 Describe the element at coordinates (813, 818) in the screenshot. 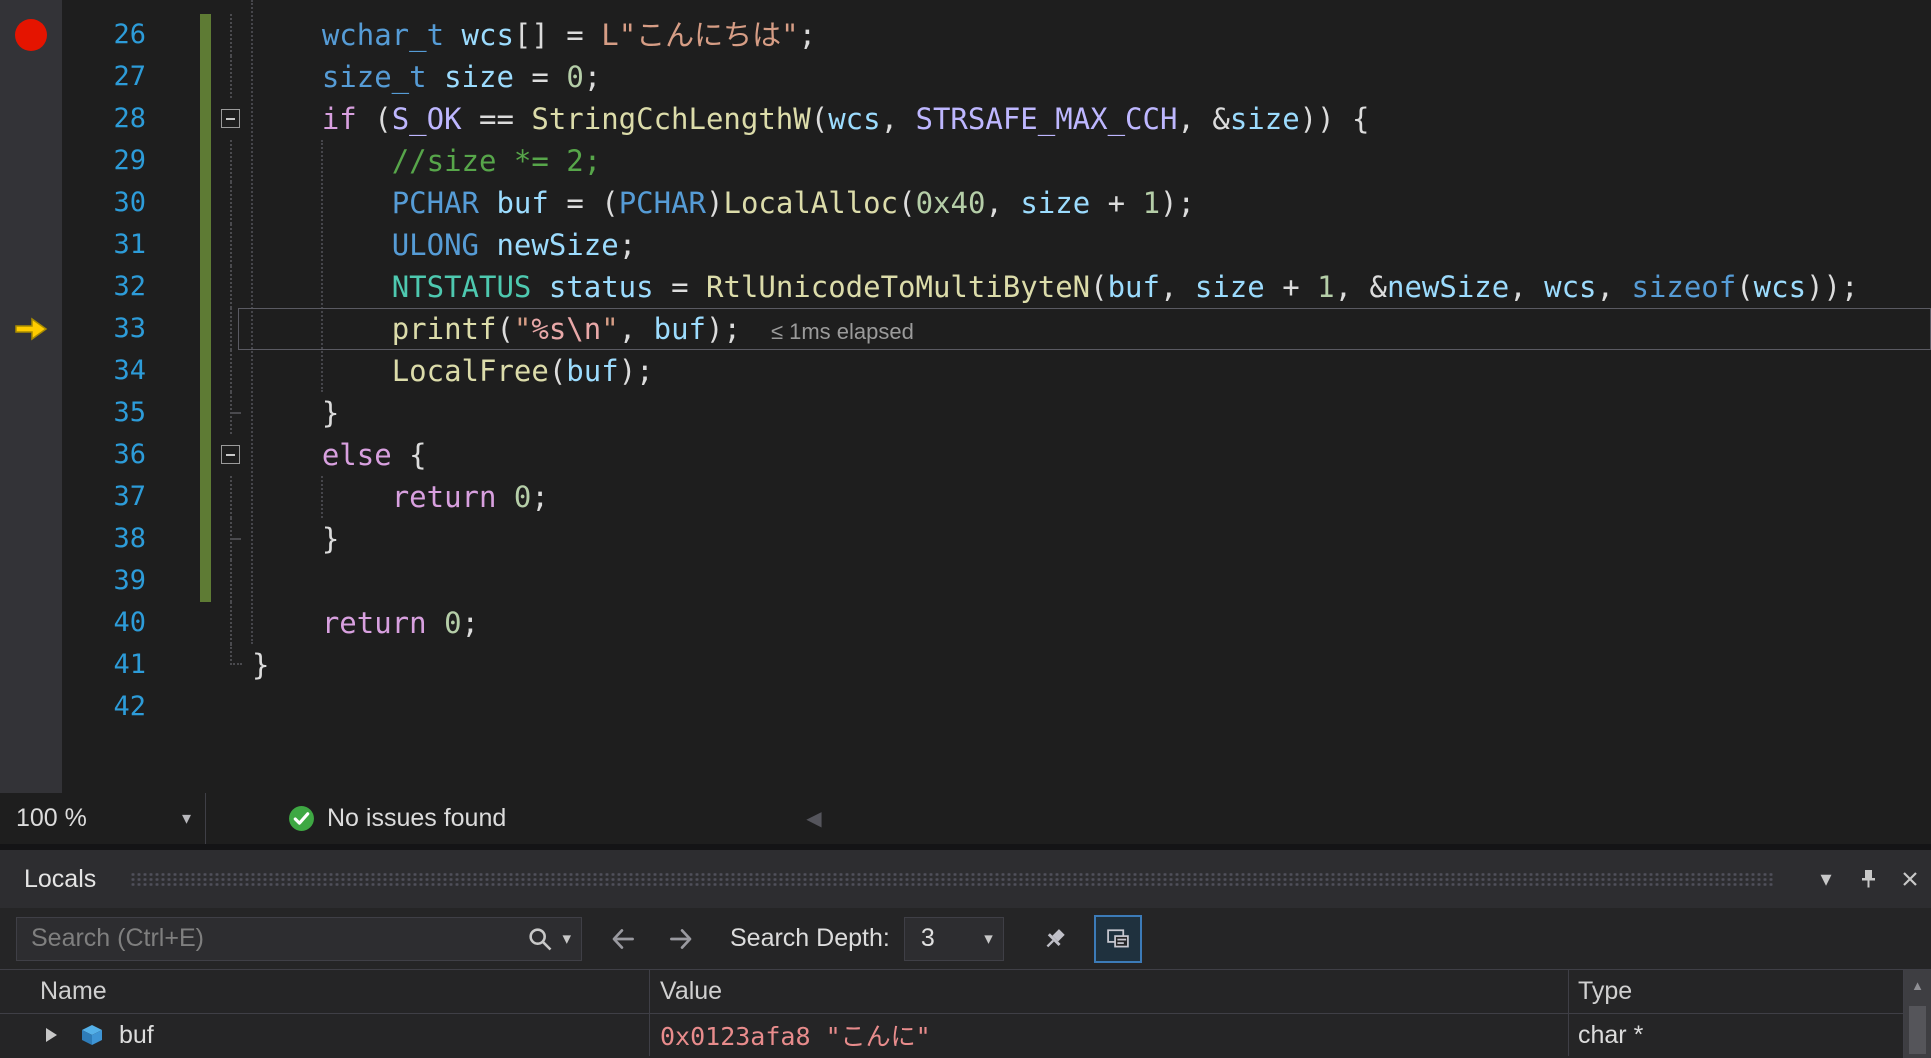

I see `horizontal-scroll-left-arrow-icon: ◀` at that location.